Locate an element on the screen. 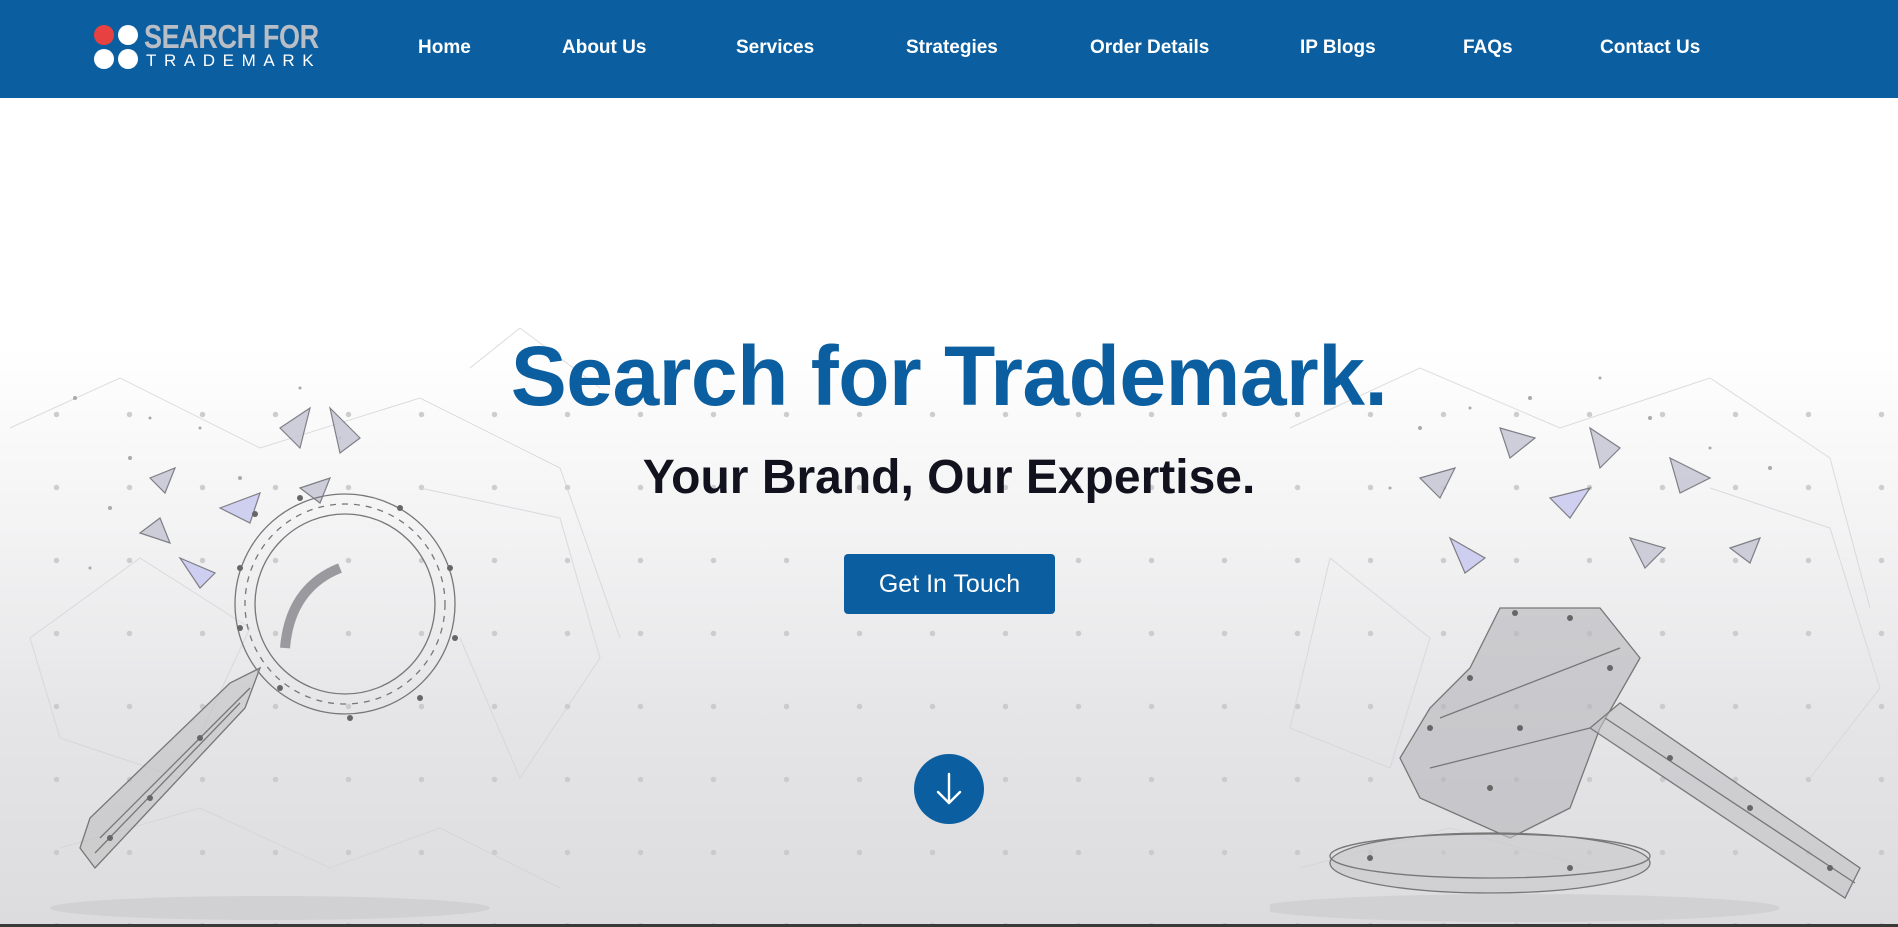  arrow-down-icon is located at coordinates (949, 788).